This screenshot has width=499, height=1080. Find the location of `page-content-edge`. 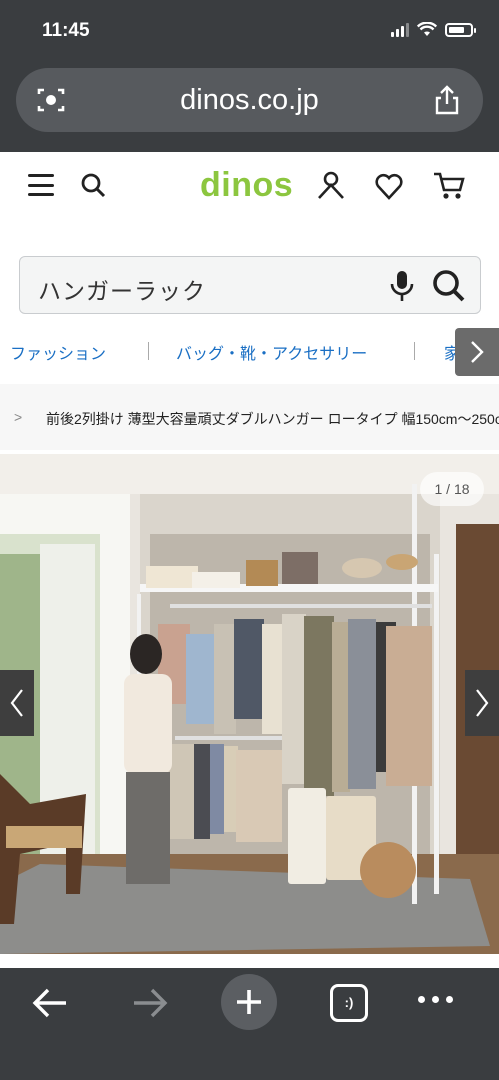

page-content-edge is located at coordinates (249, 961).